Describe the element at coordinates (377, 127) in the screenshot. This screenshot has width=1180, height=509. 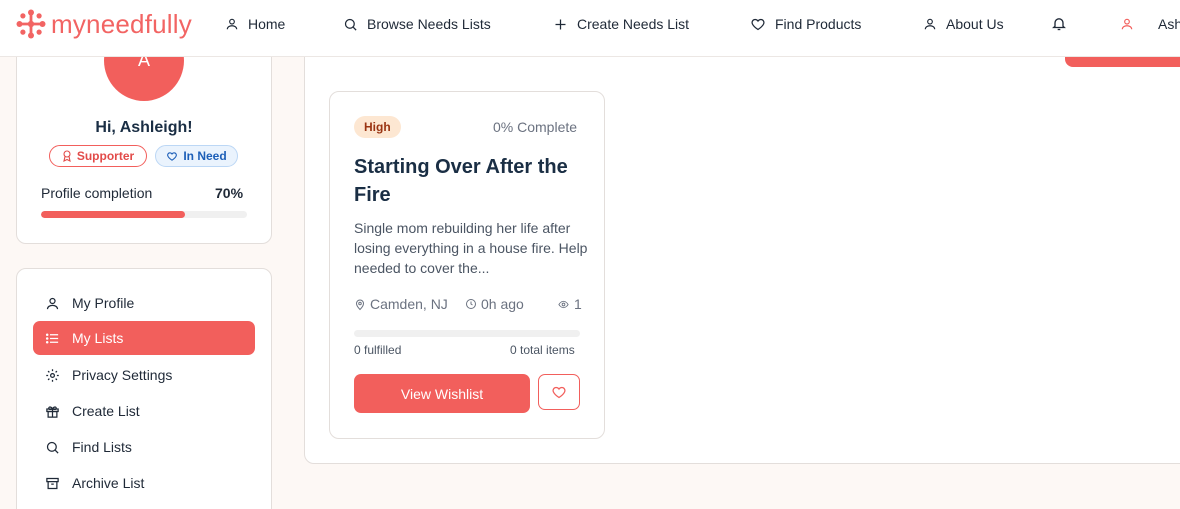
I see `priority-badge: High` at that location.